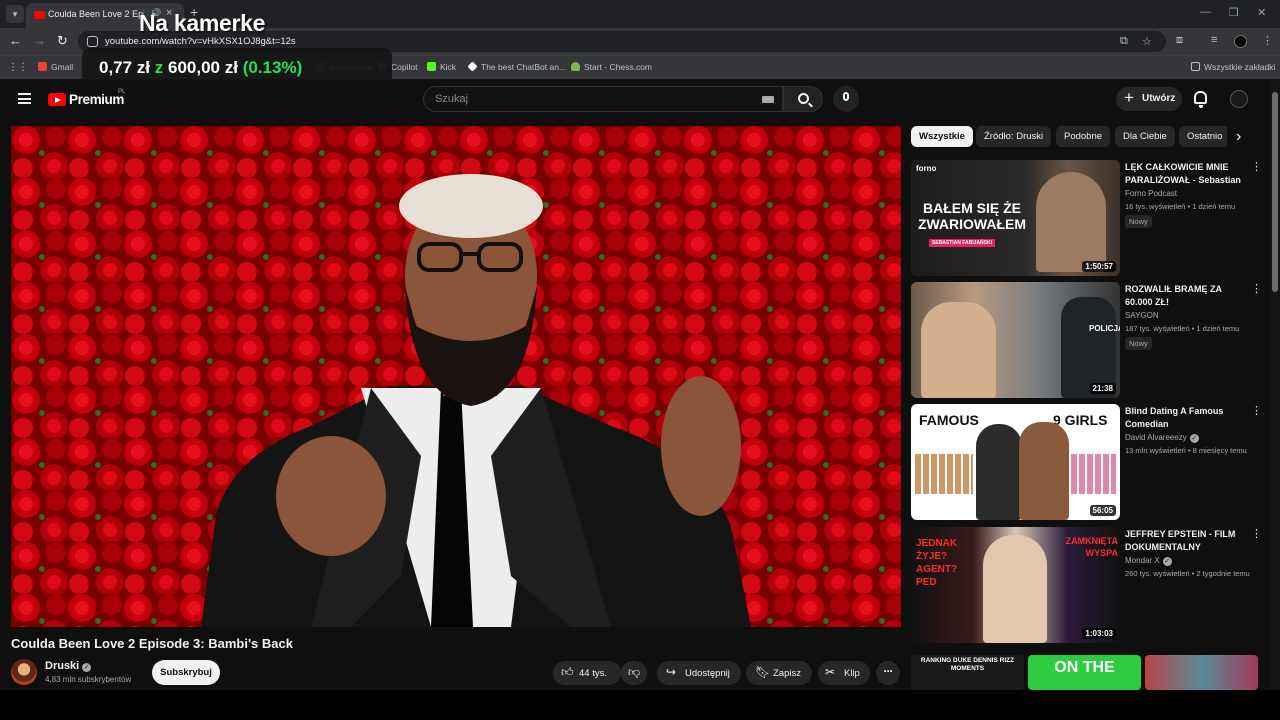 The image size is (1280, 720). I want to click on thumbnail-text-left: FAMOUS, so click(949, 420).